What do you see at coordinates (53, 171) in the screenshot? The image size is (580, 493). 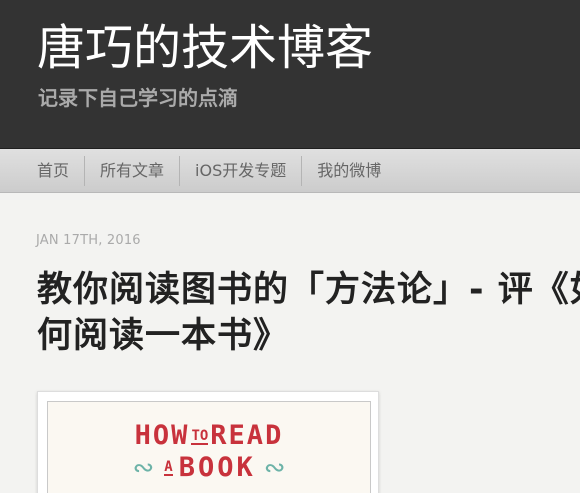 I see `nav-item-home: 首页` at bounding box center [53, 171].